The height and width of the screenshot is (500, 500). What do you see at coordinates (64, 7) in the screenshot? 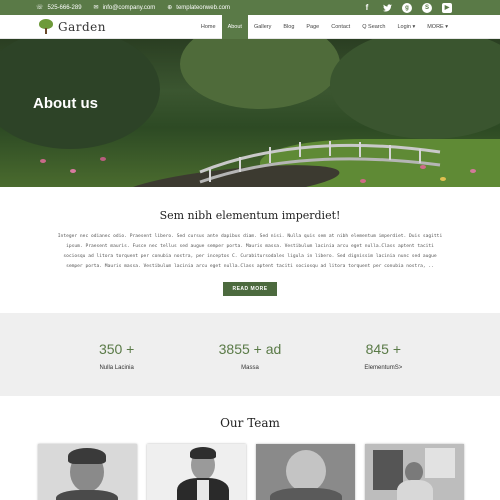
I see `phone-number: 525-666-289` at bounding box center [64, 7].